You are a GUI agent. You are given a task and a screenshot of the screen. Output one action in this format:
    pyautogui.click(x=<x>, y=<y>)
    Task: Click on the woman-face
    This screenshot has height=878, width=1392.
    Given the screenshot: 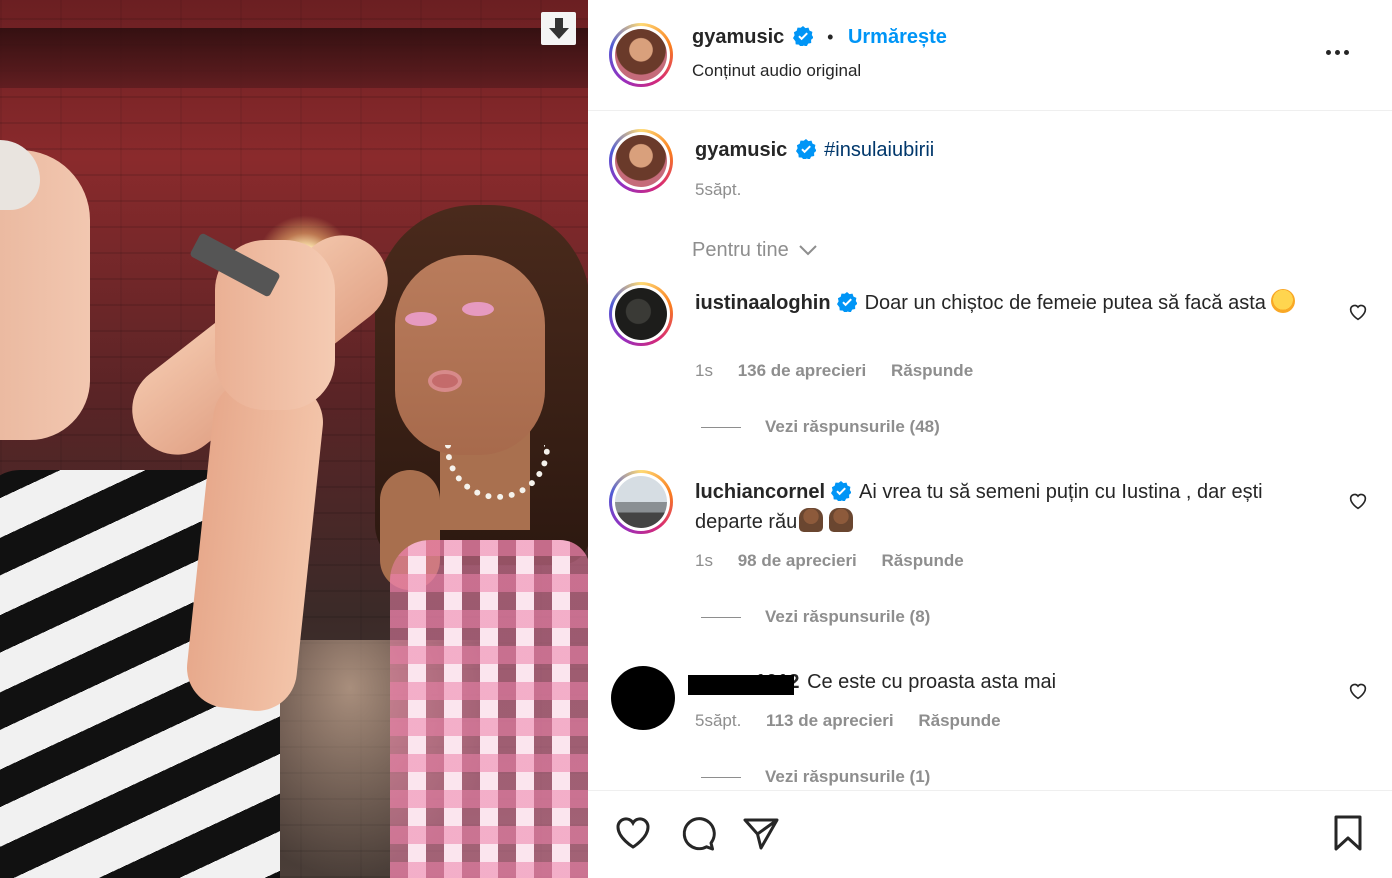 What is the action you would take?
    pyautogui.click(x=470, y=355)
    